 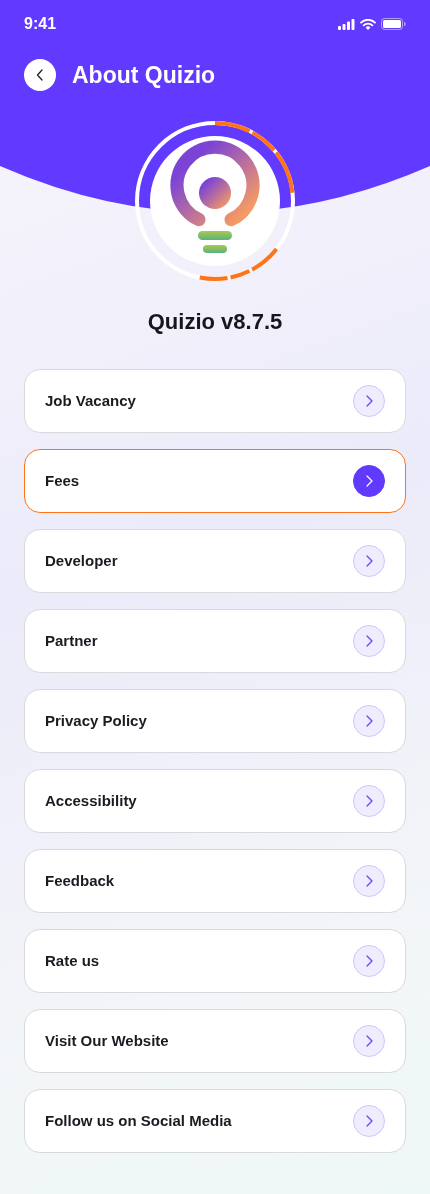 What do you see at coordinates (138, 1120) in the screenshot?
I see `menu-item-label: Follow us on Social Media` at bounding box center [138, 1120].